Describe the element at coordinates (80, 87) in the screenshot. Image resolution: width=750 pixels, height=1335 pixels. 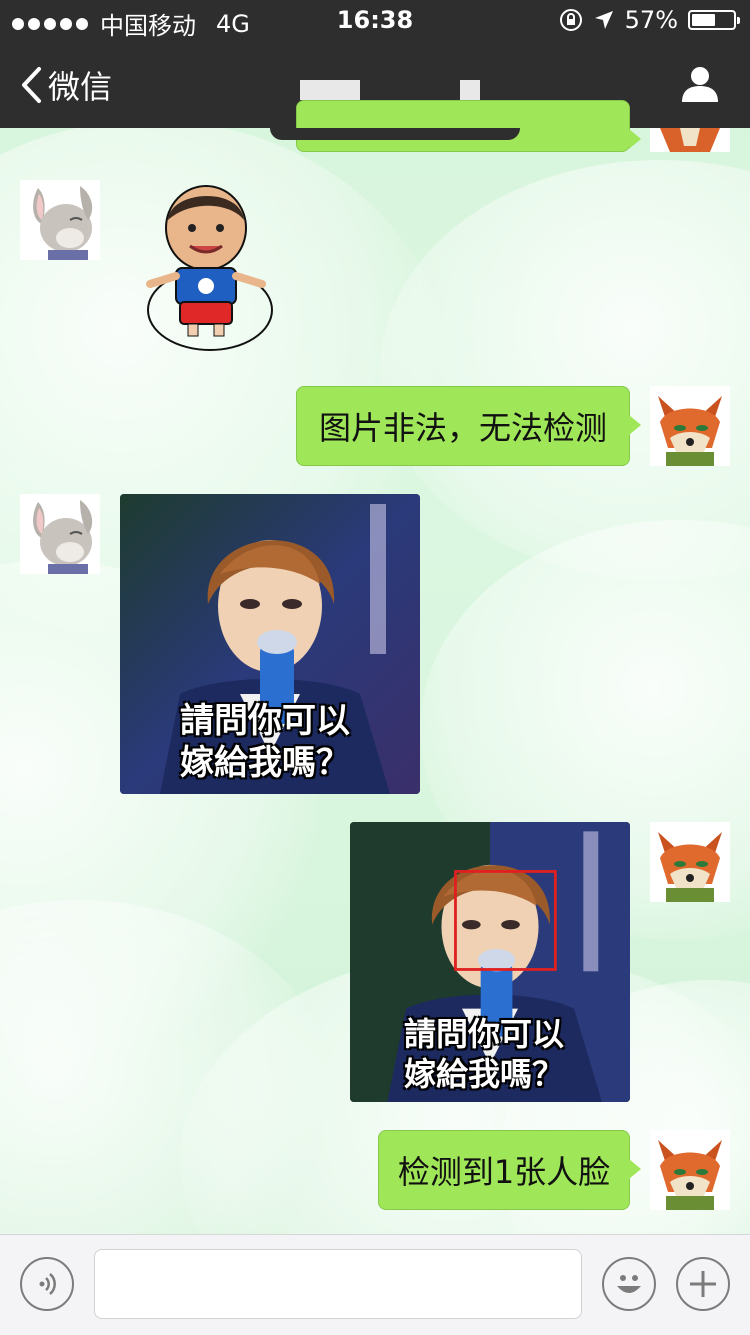
I see `back-label: 微信` at that location.